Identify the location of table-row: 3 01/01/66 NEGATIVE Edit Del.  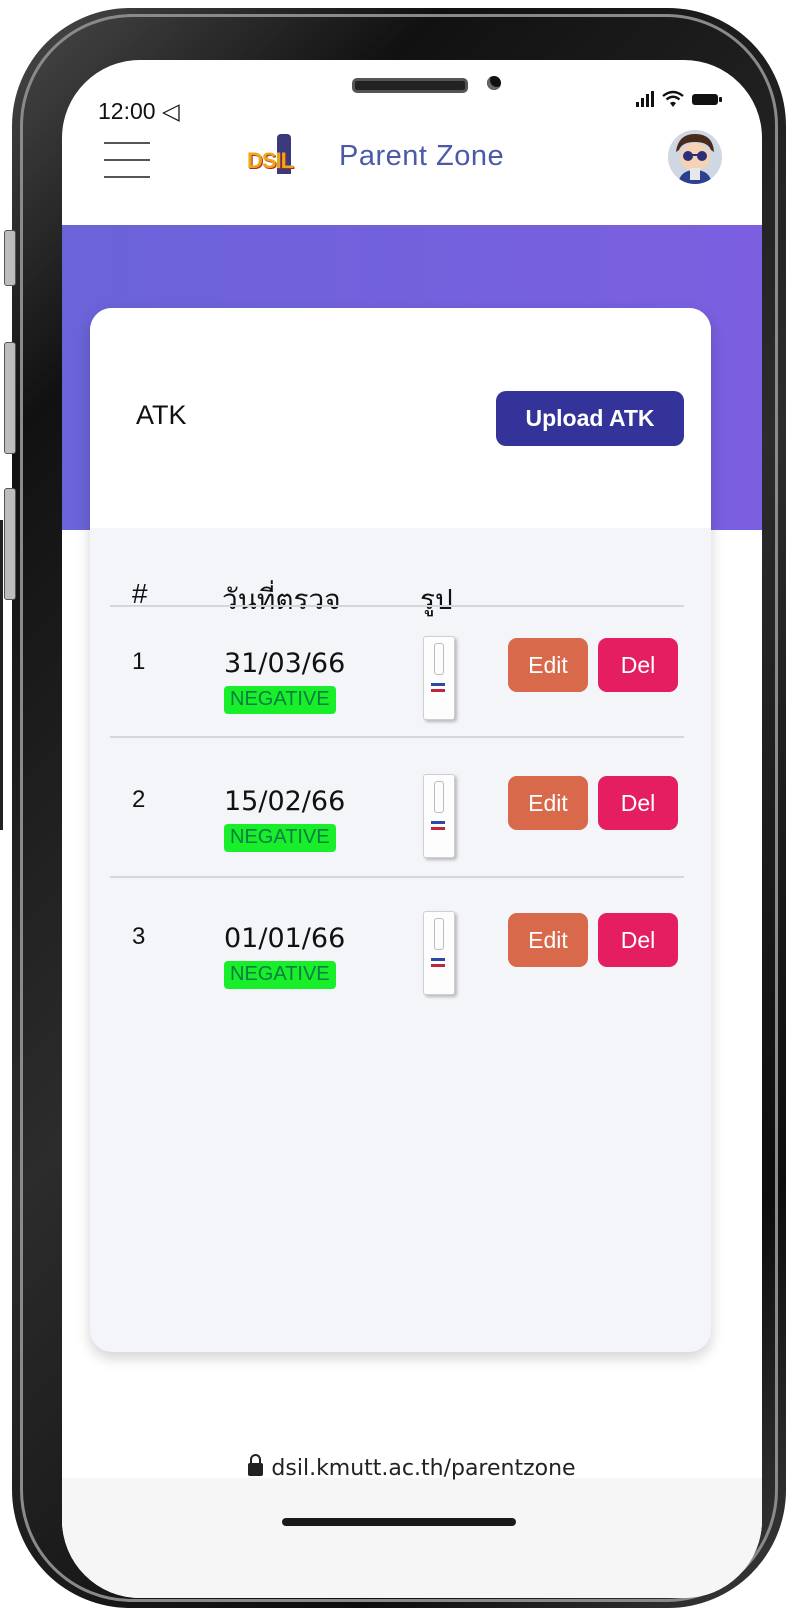
(400, 982).